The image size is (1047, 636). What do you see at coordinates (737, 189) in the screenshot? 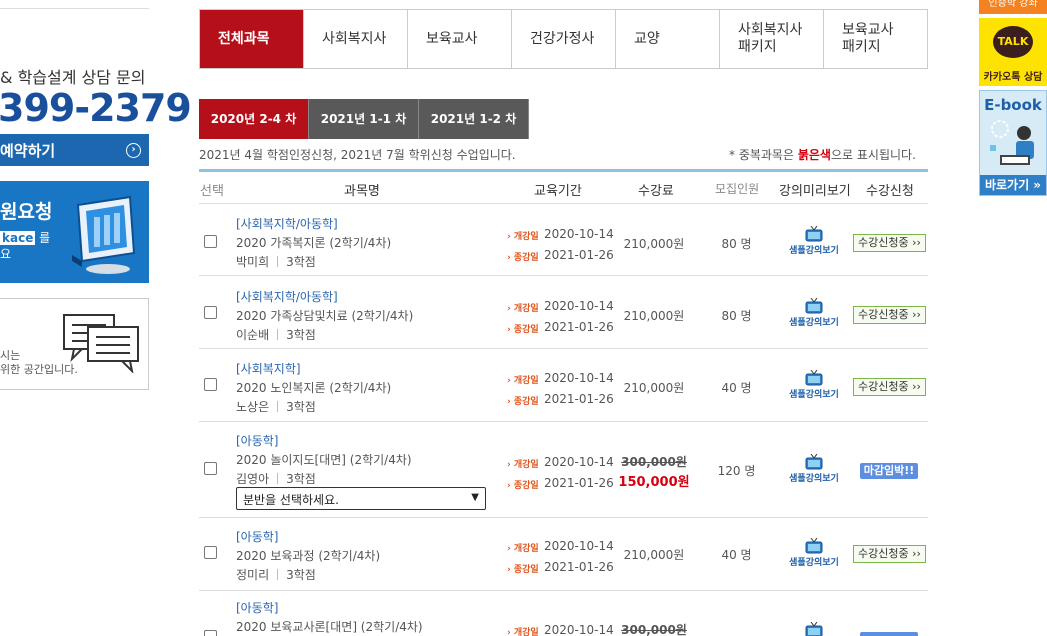
I see `header-capacity: 모집인원` at bounding box center [737, 189].